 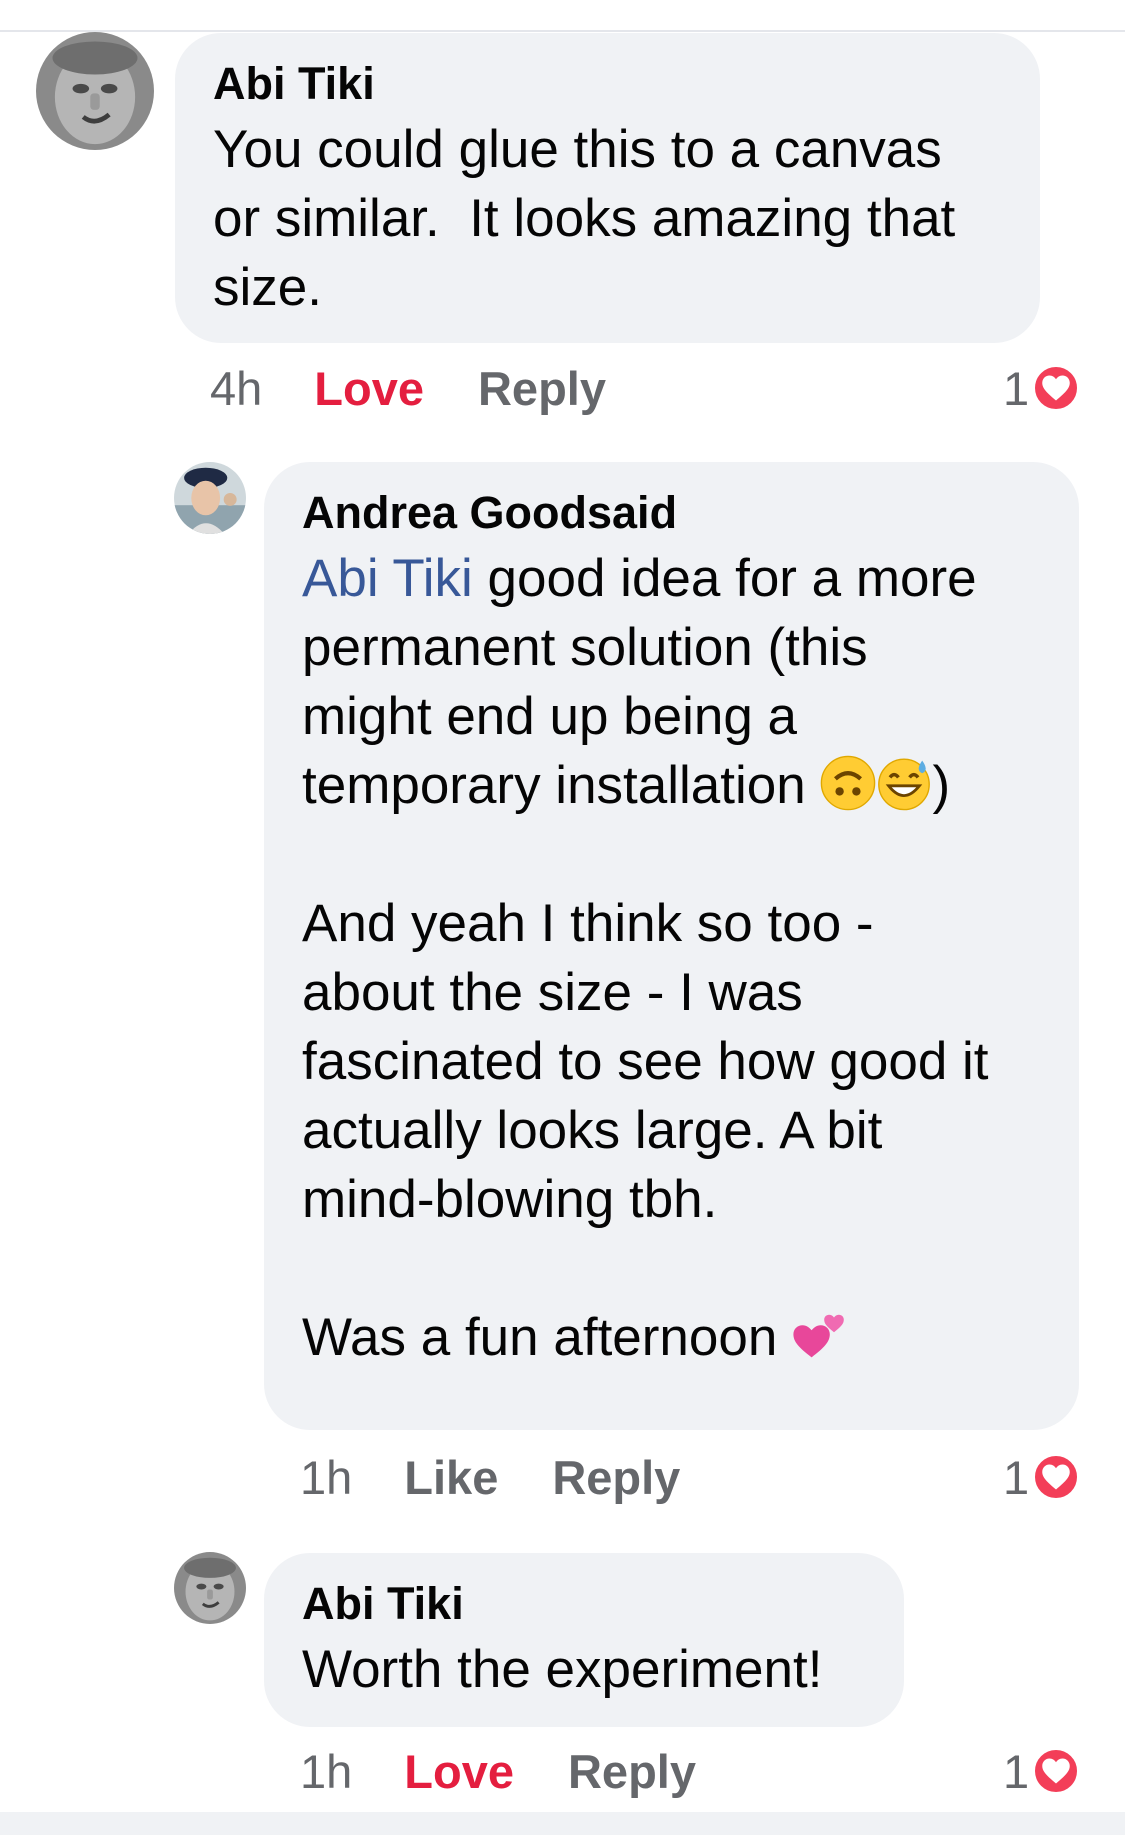 I want to click on grinning-sweat-emoji, so click(x=904, y=783).